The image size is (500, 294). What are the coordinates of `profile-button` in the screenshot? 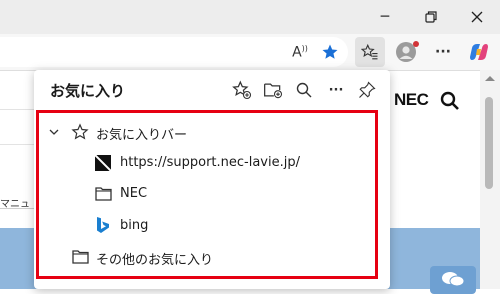 It's located at (406, 52).